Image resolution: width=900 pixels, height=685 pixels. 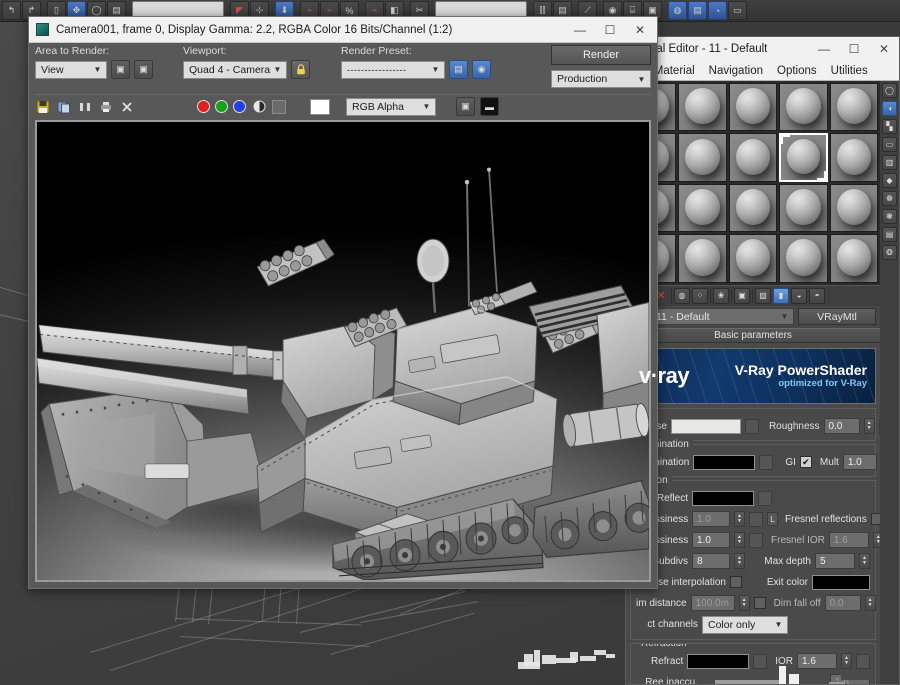 What do you see at coordinates (799, 295) in the screenshot?
I see `go-to-parent-icon: ◒` at bounding box center [799, 295].